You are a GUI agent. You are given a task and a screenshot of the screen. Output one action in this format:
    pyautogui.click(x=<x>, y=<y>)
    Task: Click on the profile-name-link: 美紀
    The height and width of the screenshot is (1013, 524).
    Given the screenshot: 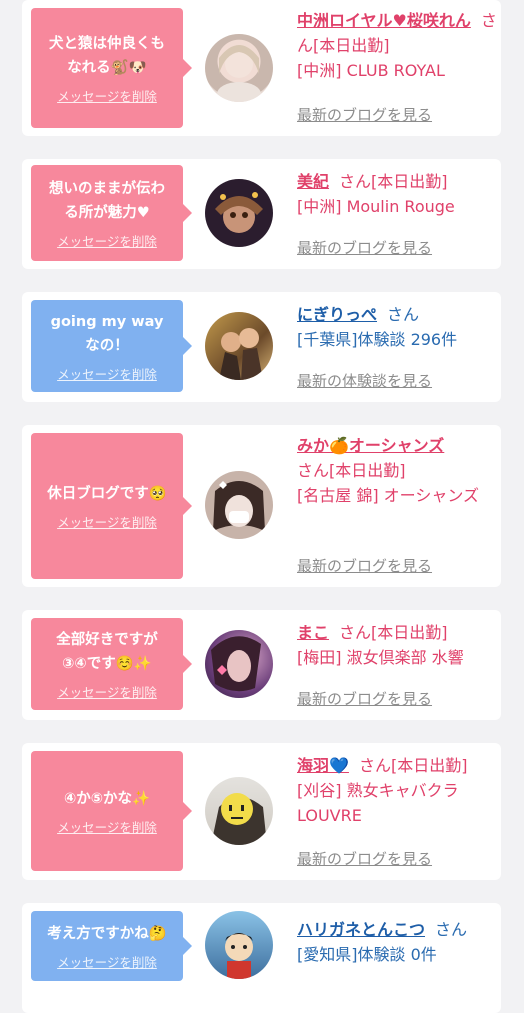 What is the action you would take?
    pyautogui.click(x=313, y=181)
    